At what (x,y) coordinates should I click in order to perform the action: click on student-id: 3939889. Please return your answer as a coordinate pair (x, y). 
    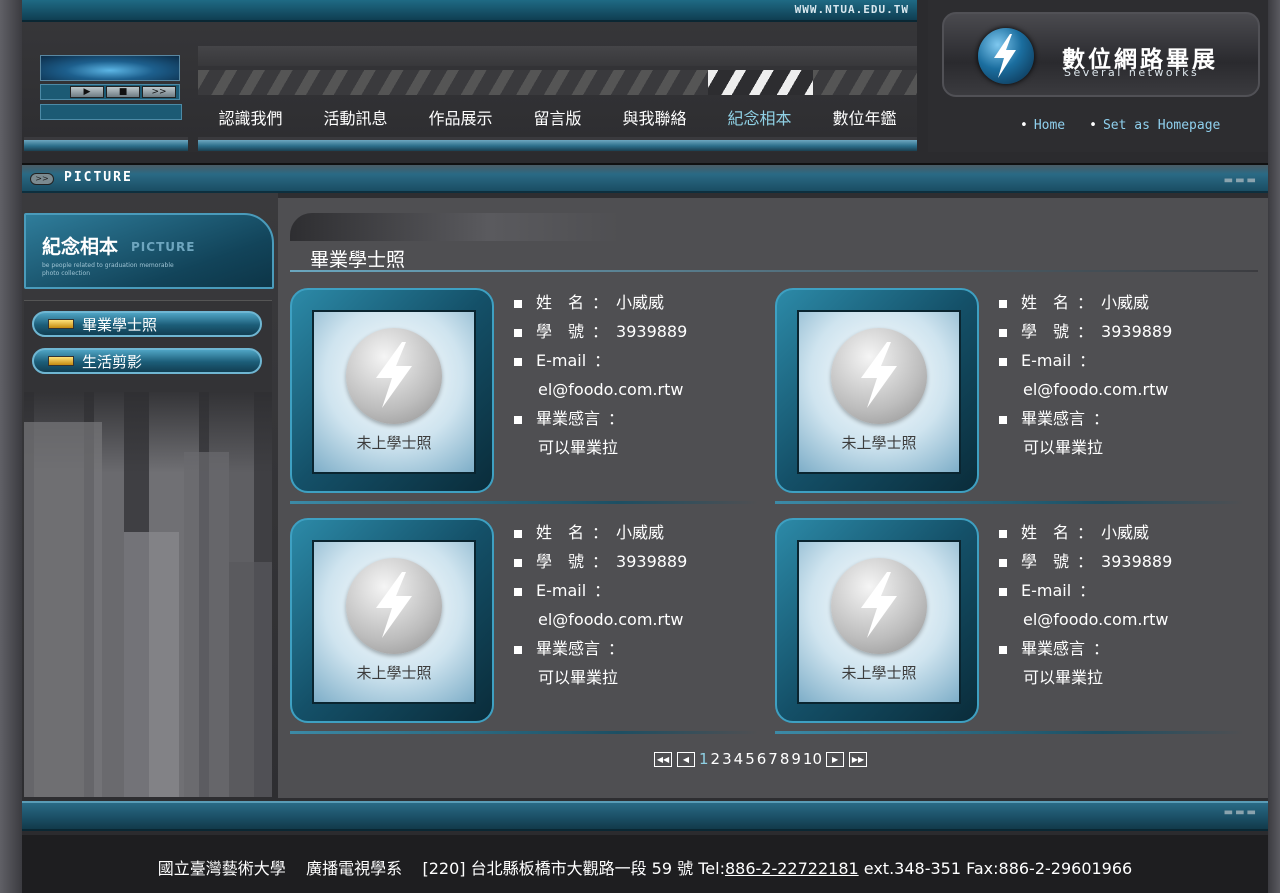
    Looking at the image, I should click on (652, 331).